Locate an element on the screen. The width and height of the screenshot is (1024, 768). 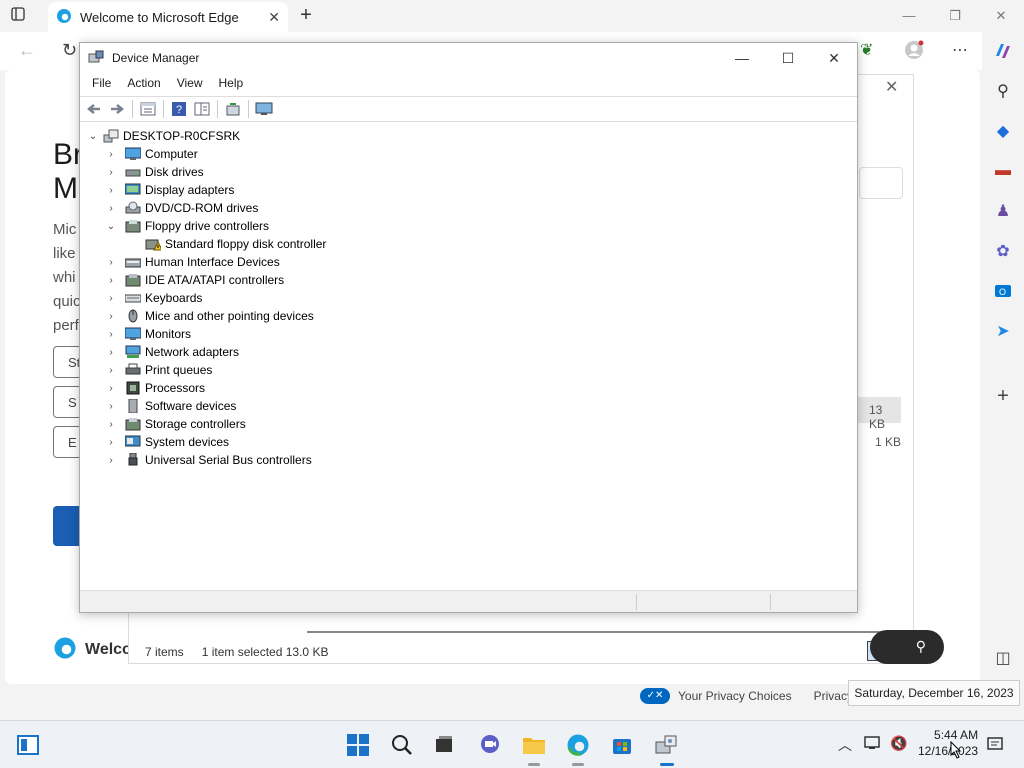
forward-icon is located at coordinates (117, 109).